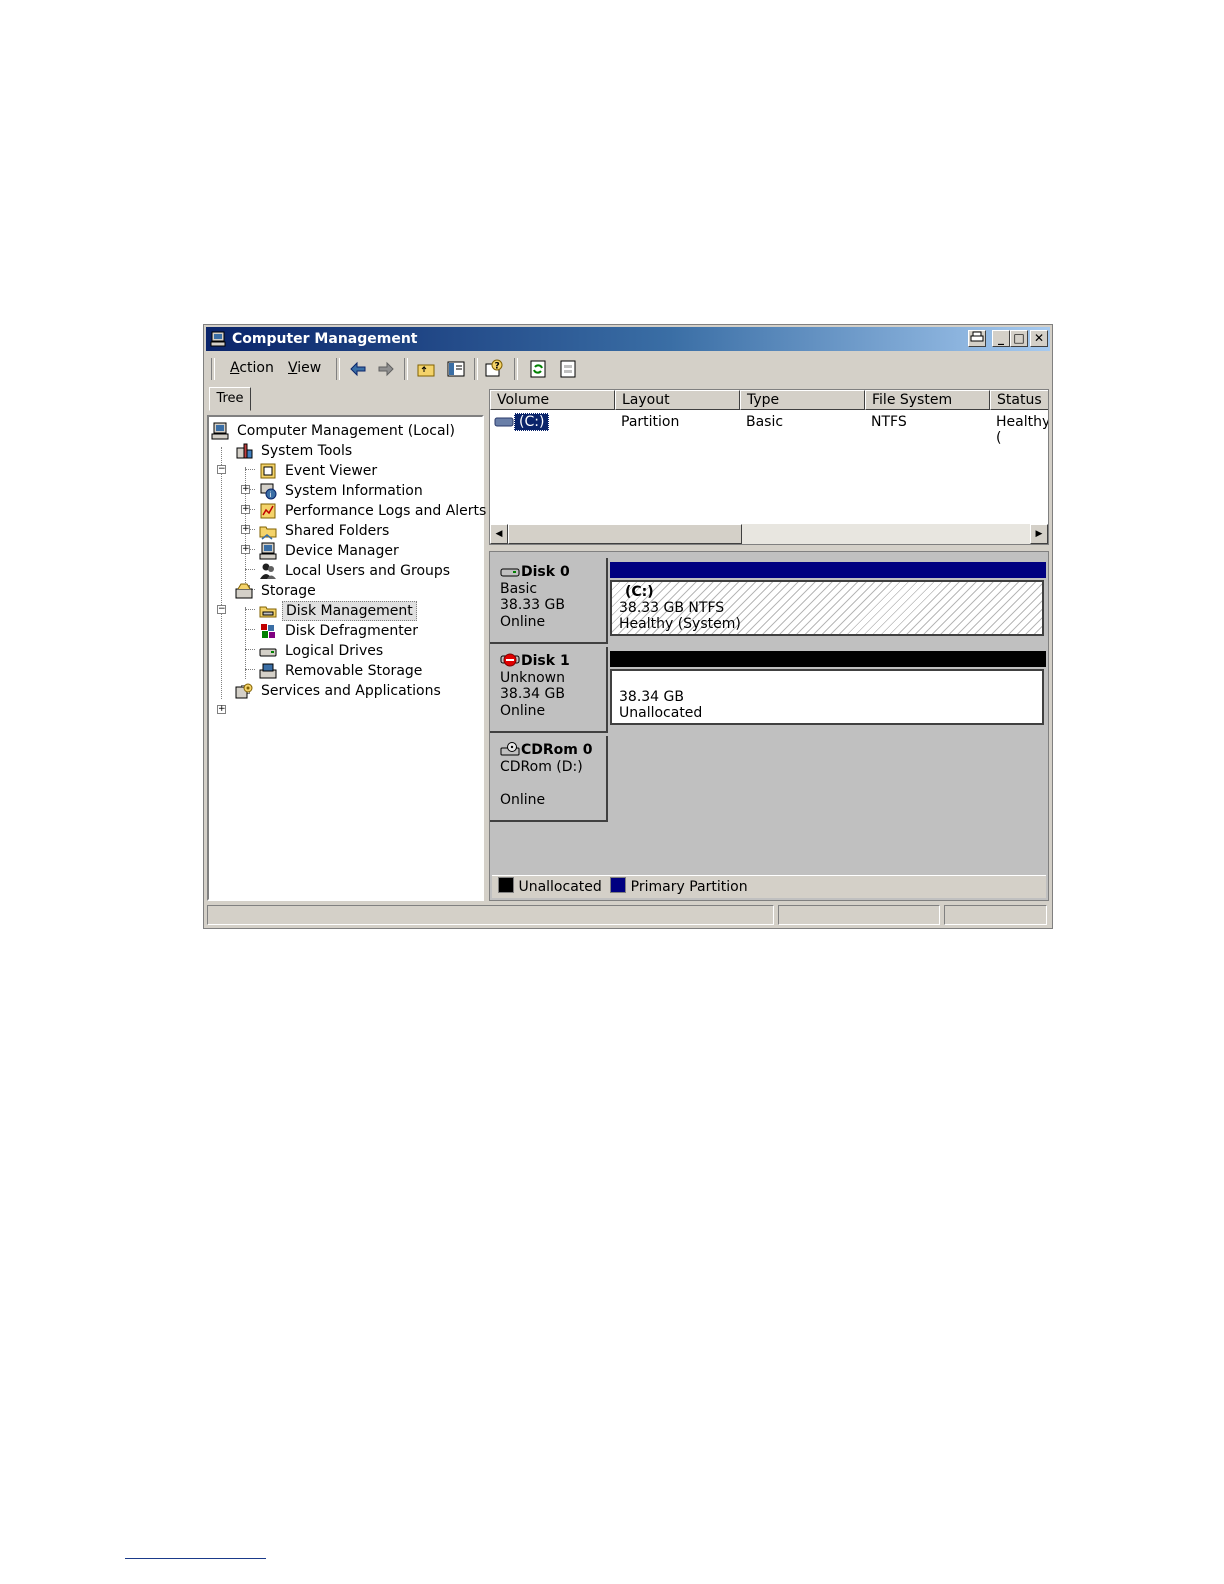 The height and width of the screenshot is (1584, 1224). I want to click on disk-label: Disk 0 Basic 38.33 GB Online, so click(549, 601).